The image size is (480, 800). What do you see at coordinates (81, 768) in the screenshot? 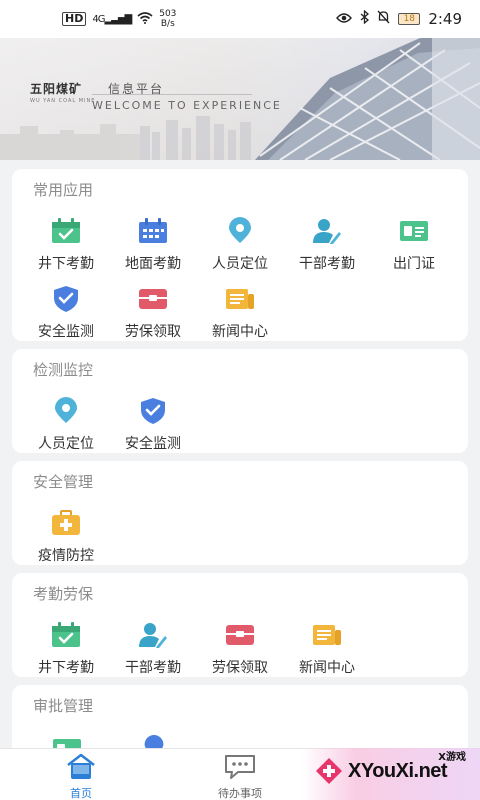
I see `home-icon` at bounding box center [81, 768].